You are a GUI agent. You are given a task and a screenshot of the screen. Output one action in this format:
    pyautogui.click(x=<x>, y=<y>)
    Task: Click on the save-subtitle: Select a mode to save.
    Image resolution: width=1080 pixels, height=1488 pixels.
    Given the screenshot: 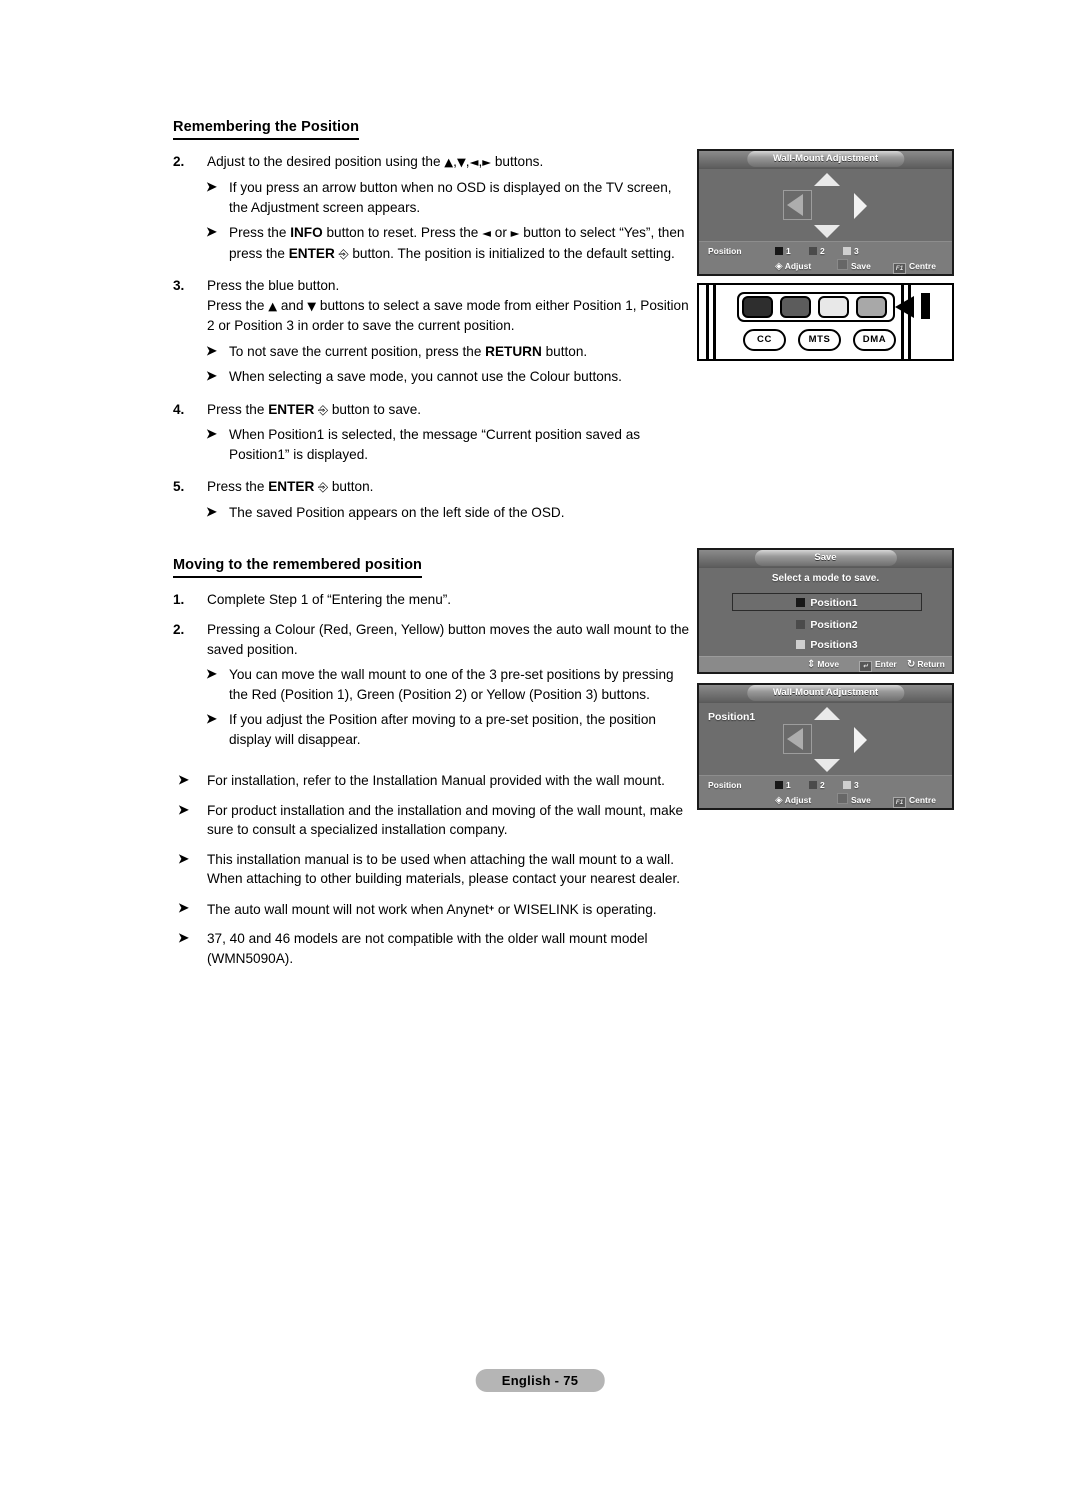 What is the action you would take?
    pyautogui.click(x=825, y=578)
    